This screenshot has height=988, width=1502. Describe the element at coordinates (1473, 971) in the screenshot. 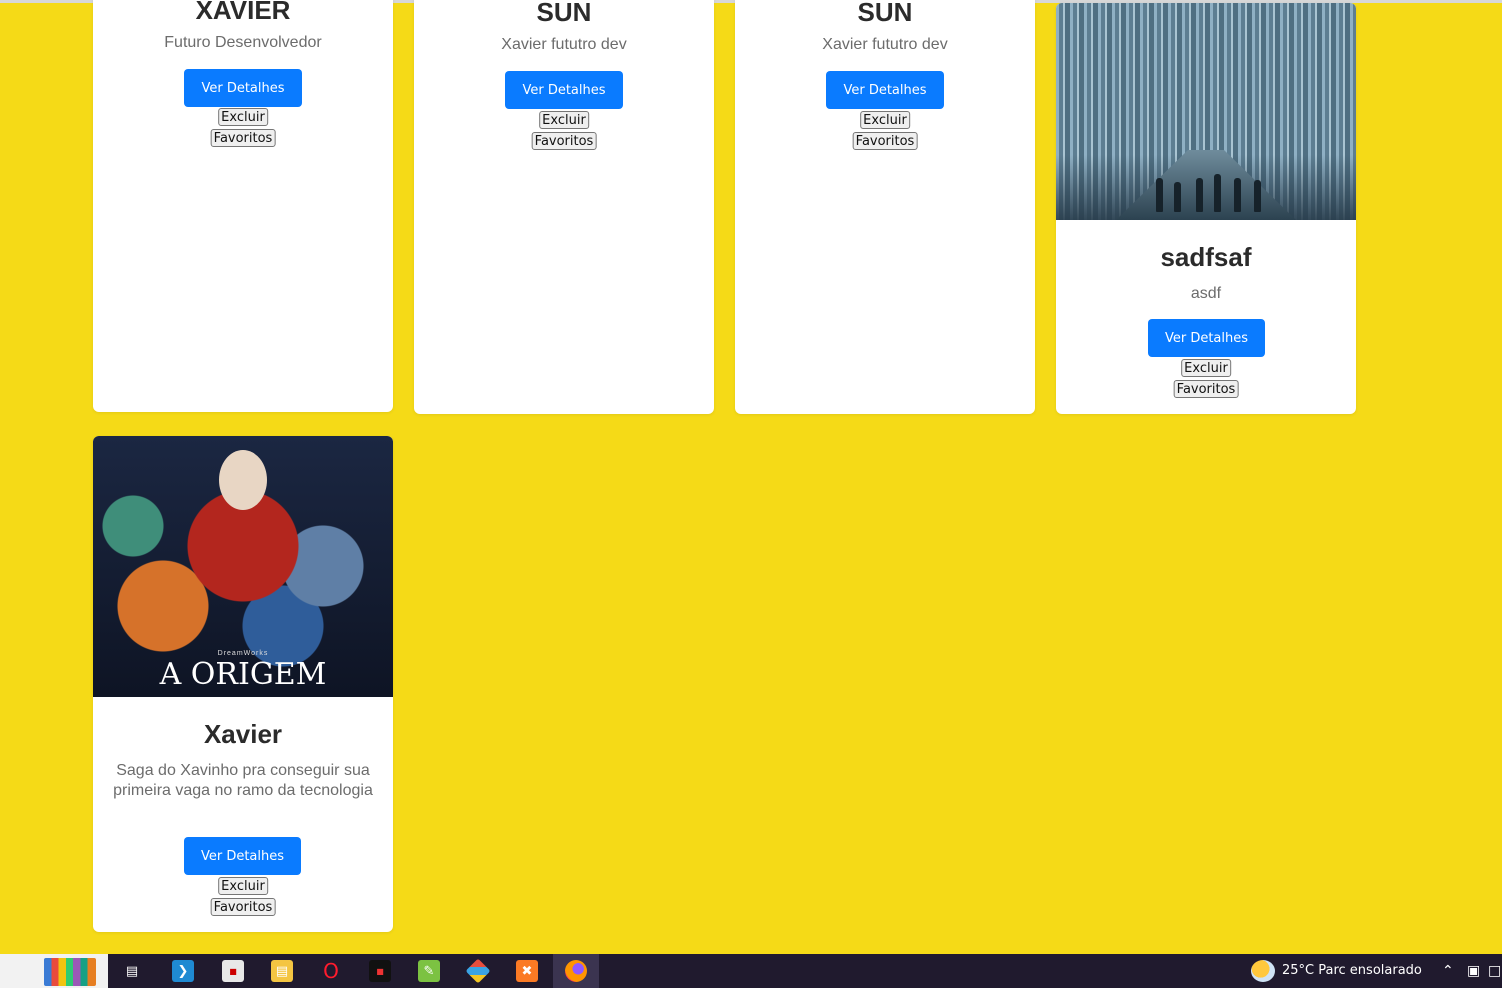

I see `network-icon: ▣` at that location.